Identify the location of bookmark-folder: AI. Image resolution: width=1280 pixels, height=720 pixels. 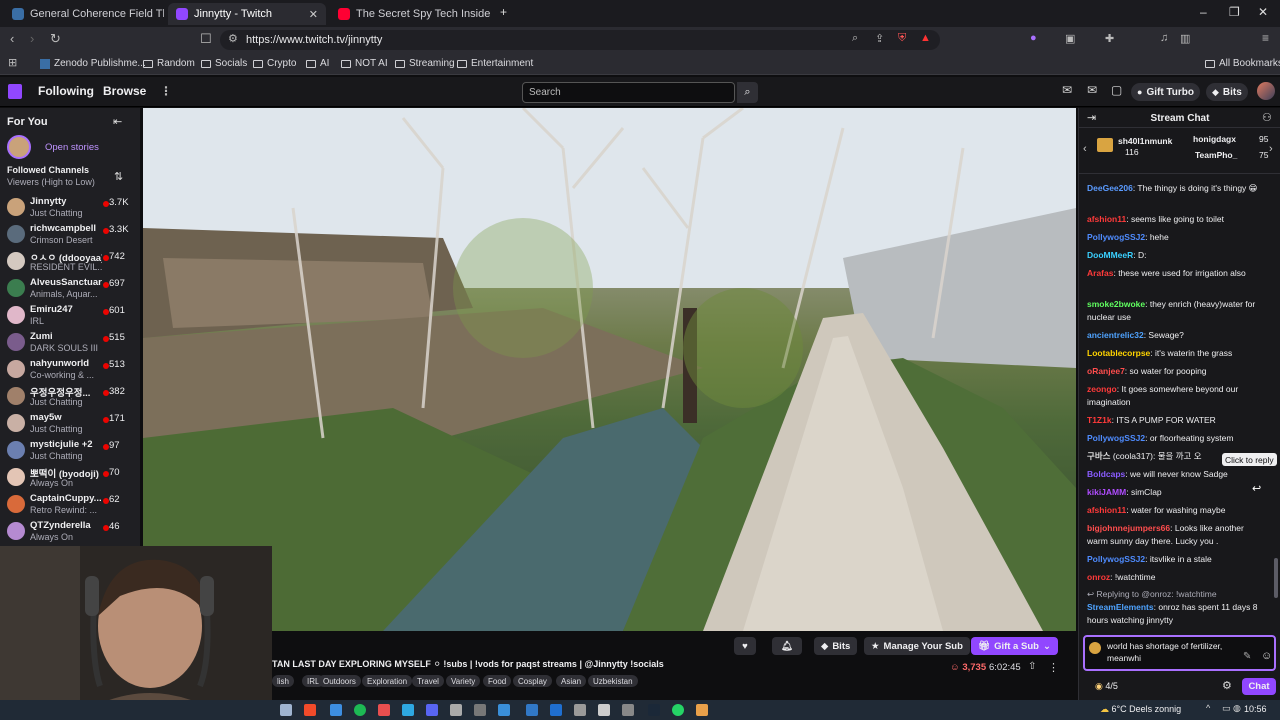
(317, 63).